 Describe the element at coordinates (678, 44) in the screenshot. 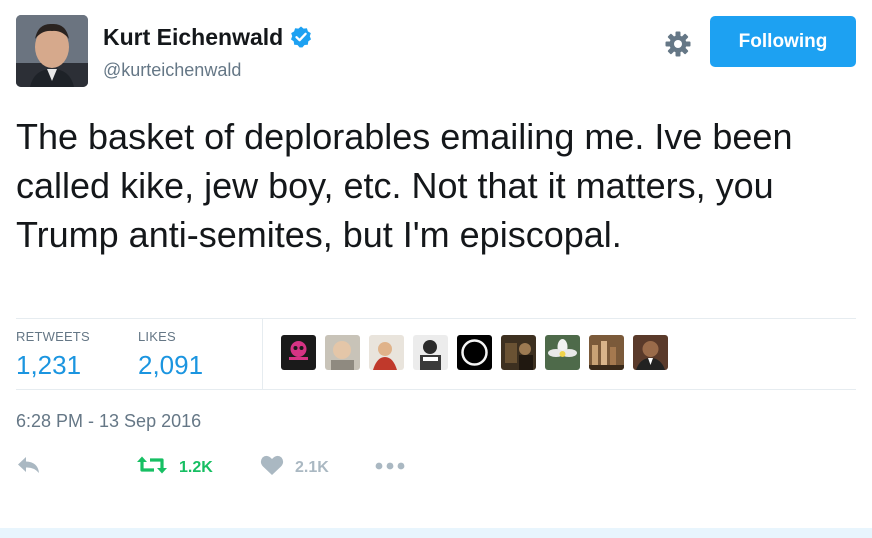

I see `gear-icon` at that location.